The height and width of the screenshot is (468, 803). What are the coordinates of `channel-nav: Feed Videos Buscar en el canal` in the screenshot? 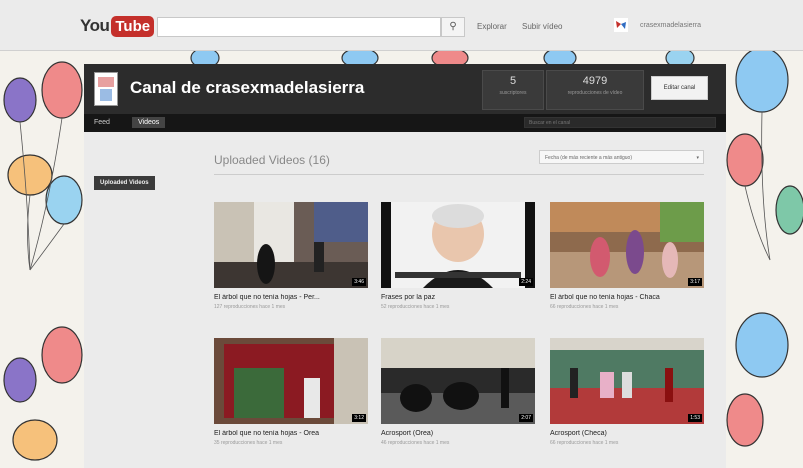 It's located at (405, 123).